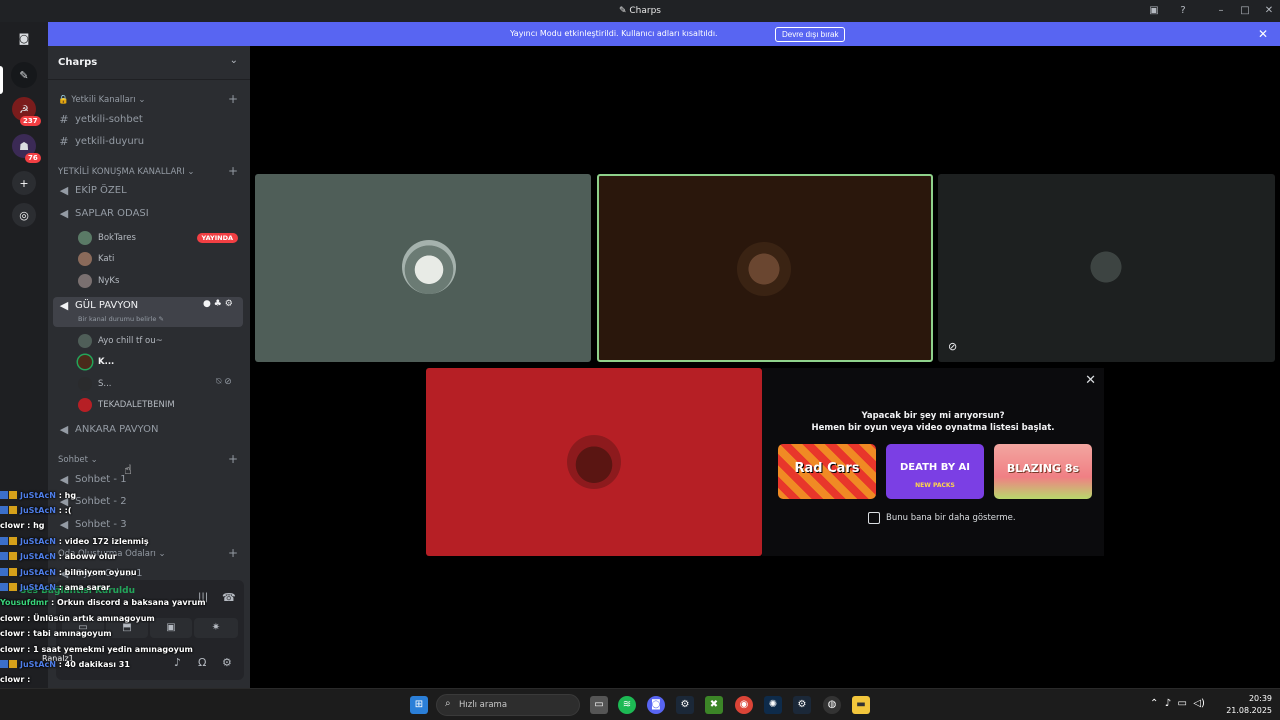 This screenshot has height=720, width=1280. What do you see at coordinates (874, 518) in the screenshot?
I see `dont-show-again-checkbox` at bounding box center [874, 518].